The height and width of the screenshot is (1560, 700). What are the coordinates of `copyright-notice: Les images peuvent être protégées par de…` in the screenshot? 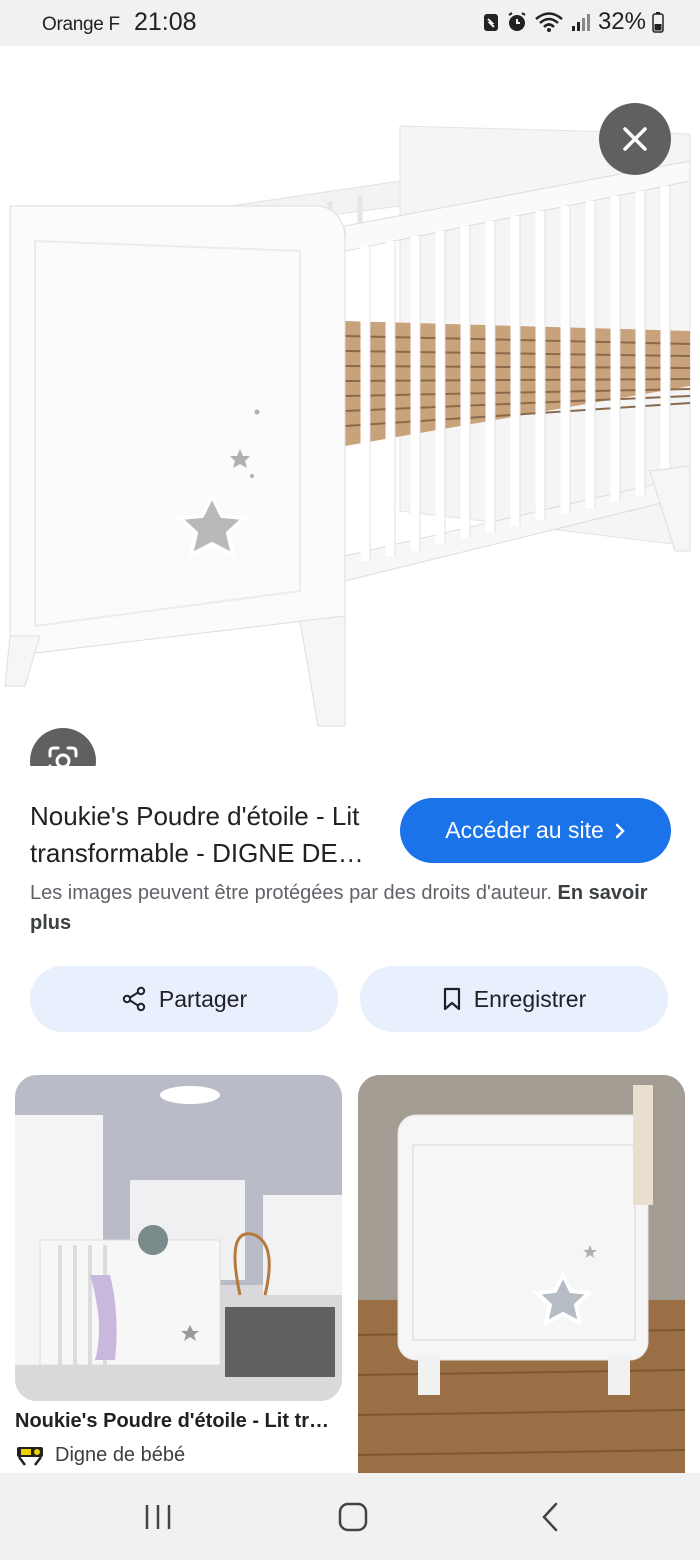 It's located at (350, 908).